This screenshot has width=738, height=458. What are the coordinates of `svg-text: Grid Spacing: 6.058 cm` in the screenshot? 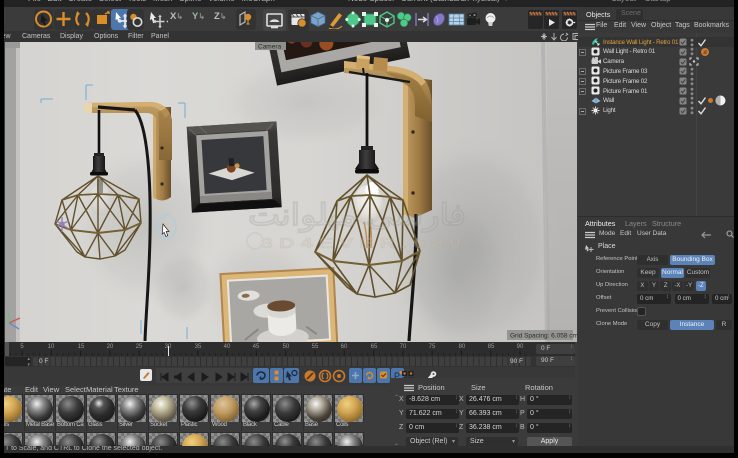 It's located at (543, 336).